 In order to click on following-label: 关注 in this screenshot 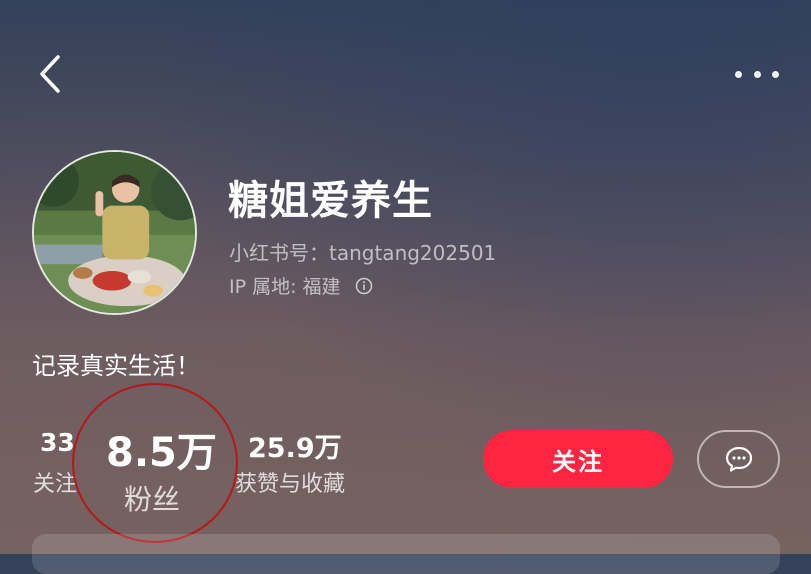, I will do `click(55, 482)`.